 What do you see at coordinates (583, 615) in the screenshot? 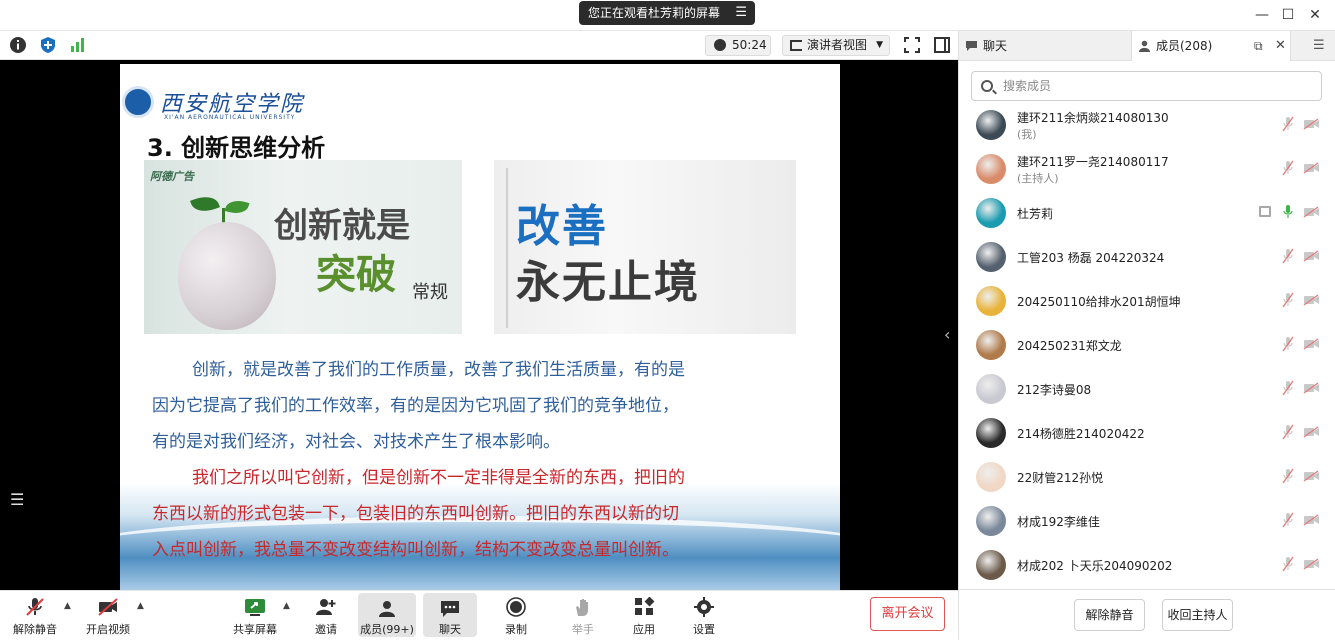
I see `raise-hand-button: 举手` at bounding box center [583, 615].